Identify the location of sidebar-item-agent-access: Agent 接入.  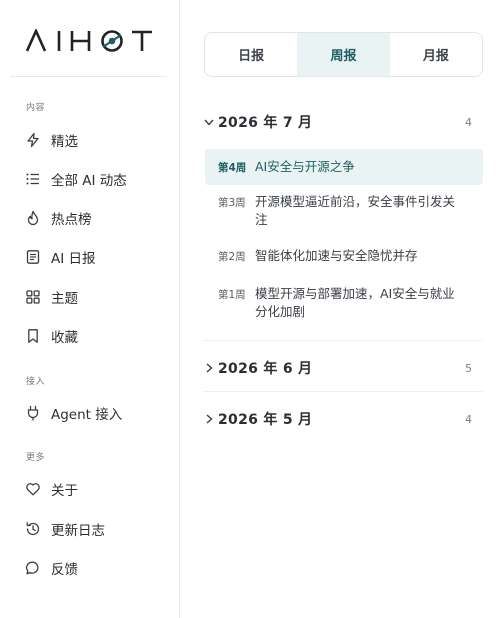
(99, 413).